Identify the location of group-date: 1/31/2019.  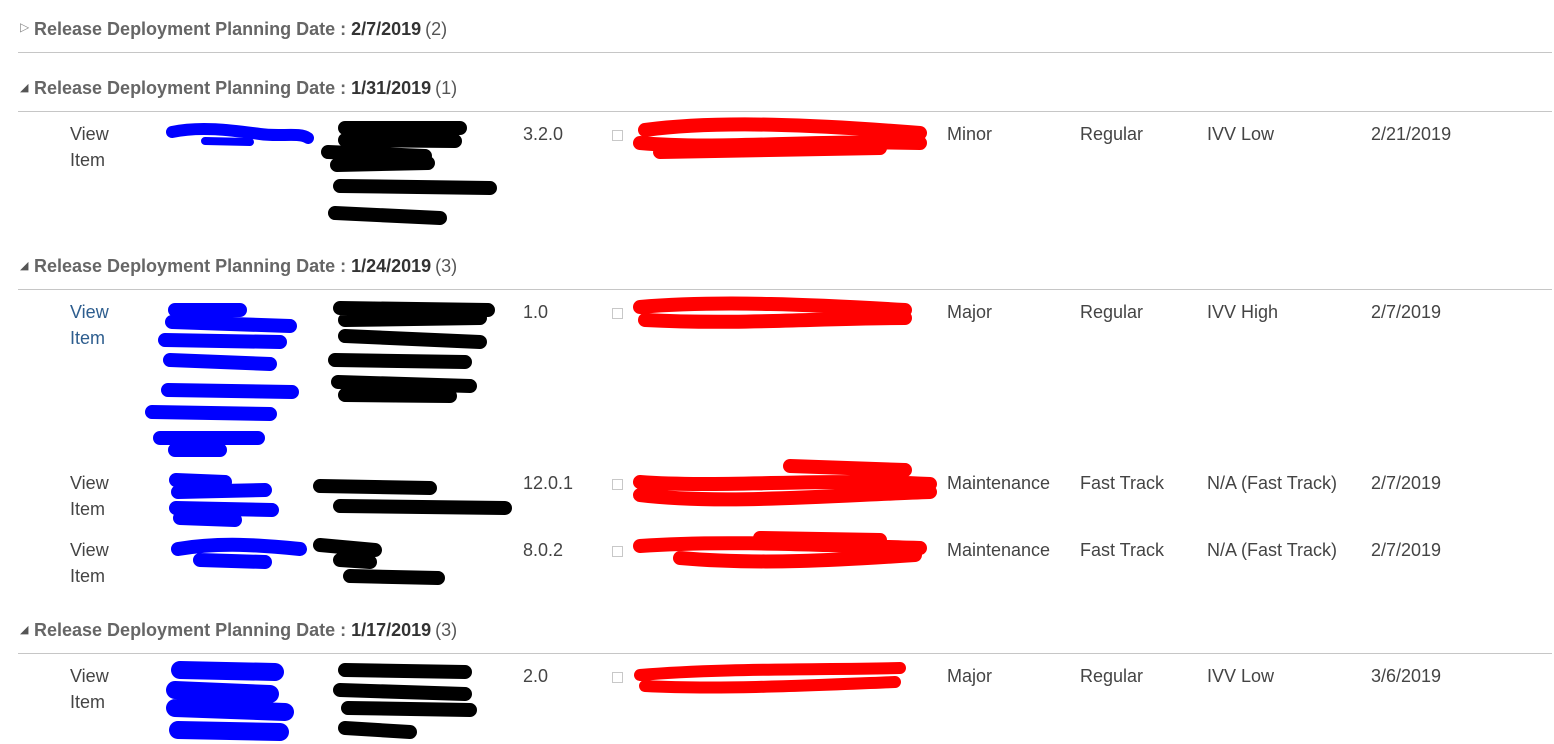
(391, 88).